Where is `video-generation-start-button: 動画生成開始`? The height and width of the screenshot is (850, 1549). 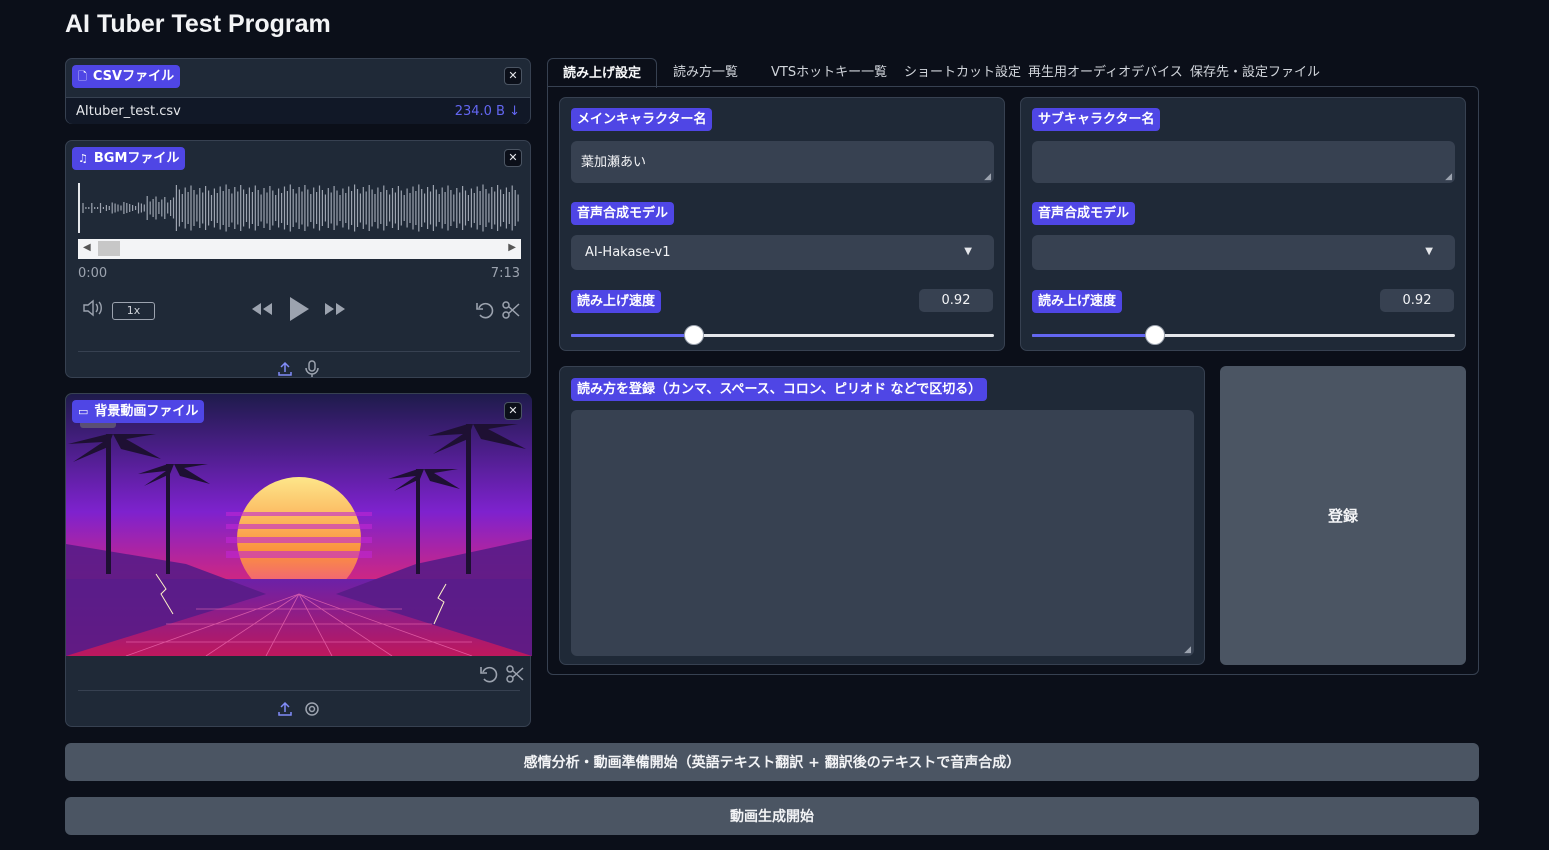
video-generation-start-button: 動画生成開始 is located at coordinates (772, 816).